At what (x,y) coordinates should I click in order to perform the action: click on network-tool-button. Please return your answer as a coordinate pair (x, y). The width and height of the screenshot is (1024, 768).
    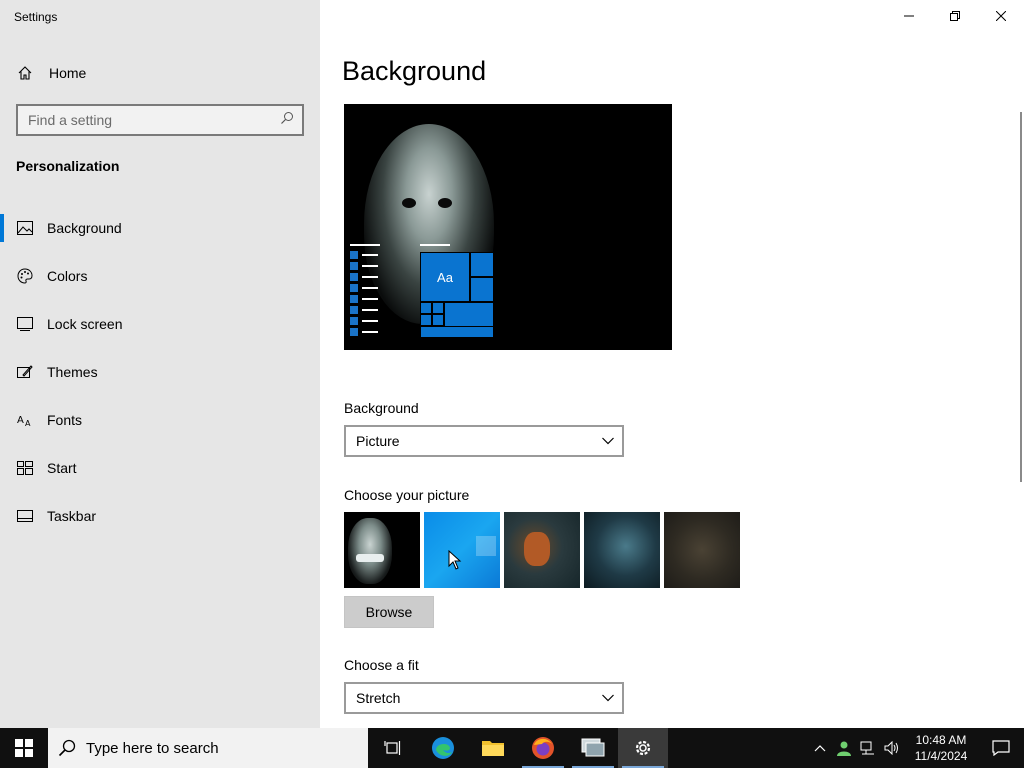
    Looking at the image, I should click on (593, 748).